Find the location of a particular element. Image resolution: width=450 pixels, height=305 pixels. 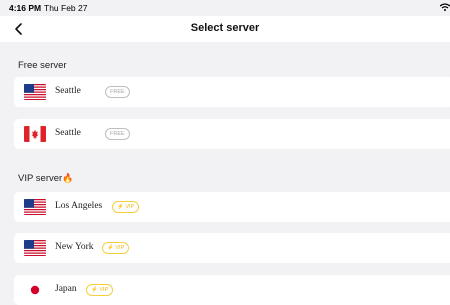

server-row-vip-new-york: New York ⚡ VIP is located at coordinates (232, 248).